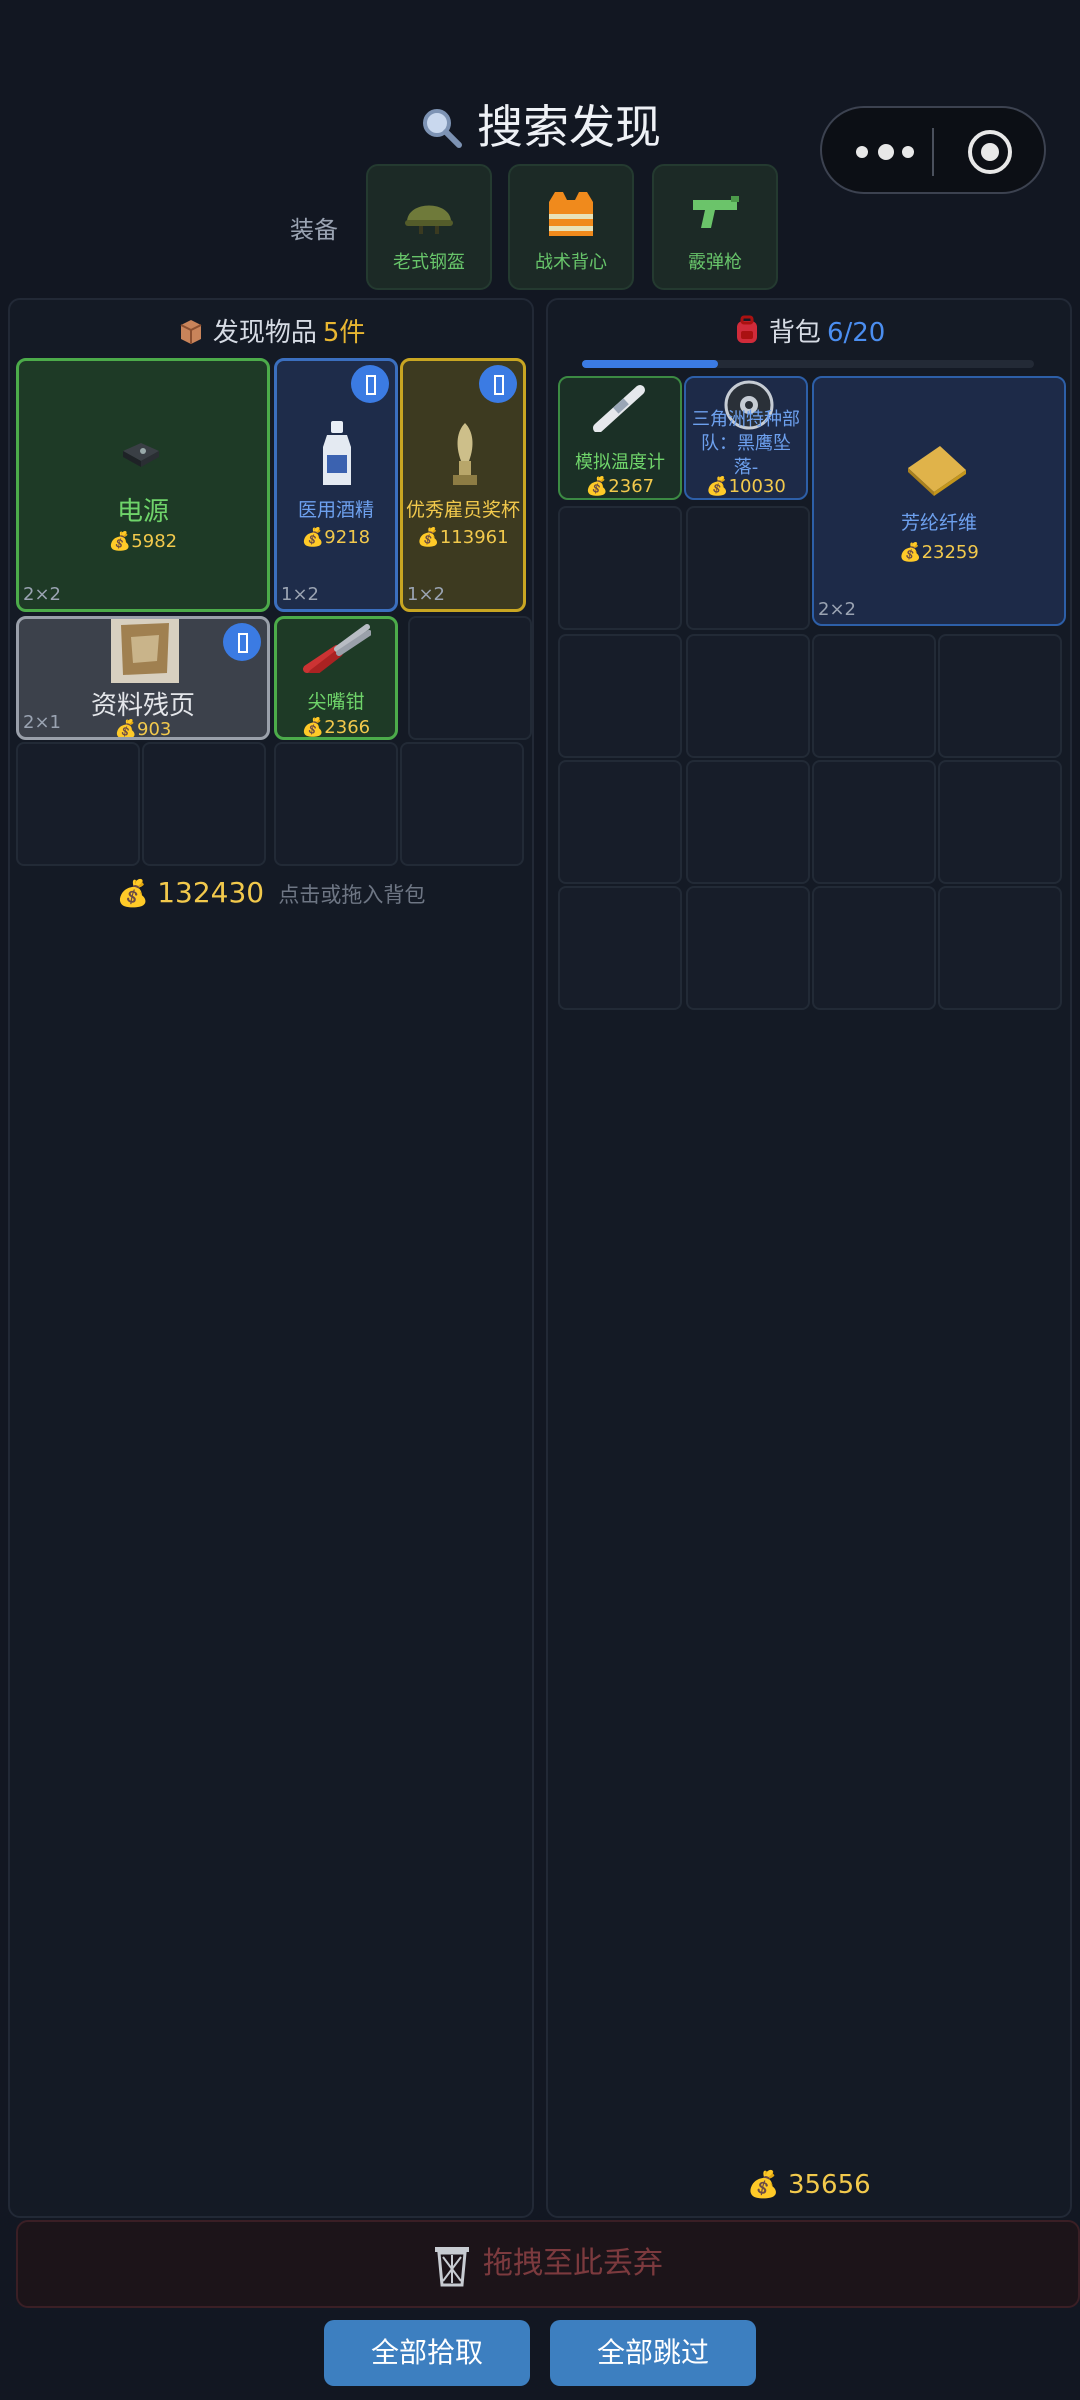  I want to click on backpack-count: 6/20, so click(856, 333).